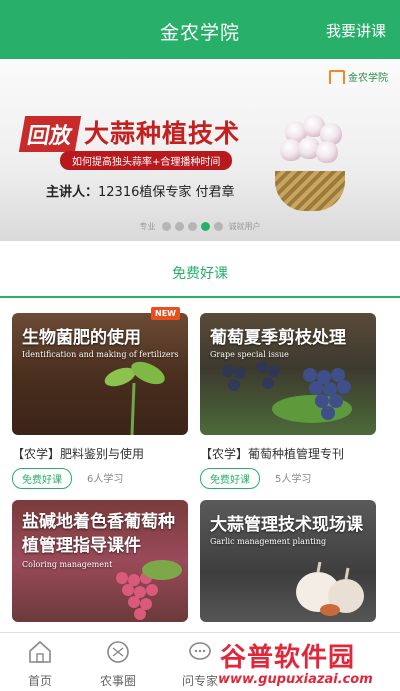 The width and height of the screenshot is (400, 691). What do you see at coordinates (368, 78) in the screenshot?
I see `logo-text: 金农学院` at bounding box center [368, 78].